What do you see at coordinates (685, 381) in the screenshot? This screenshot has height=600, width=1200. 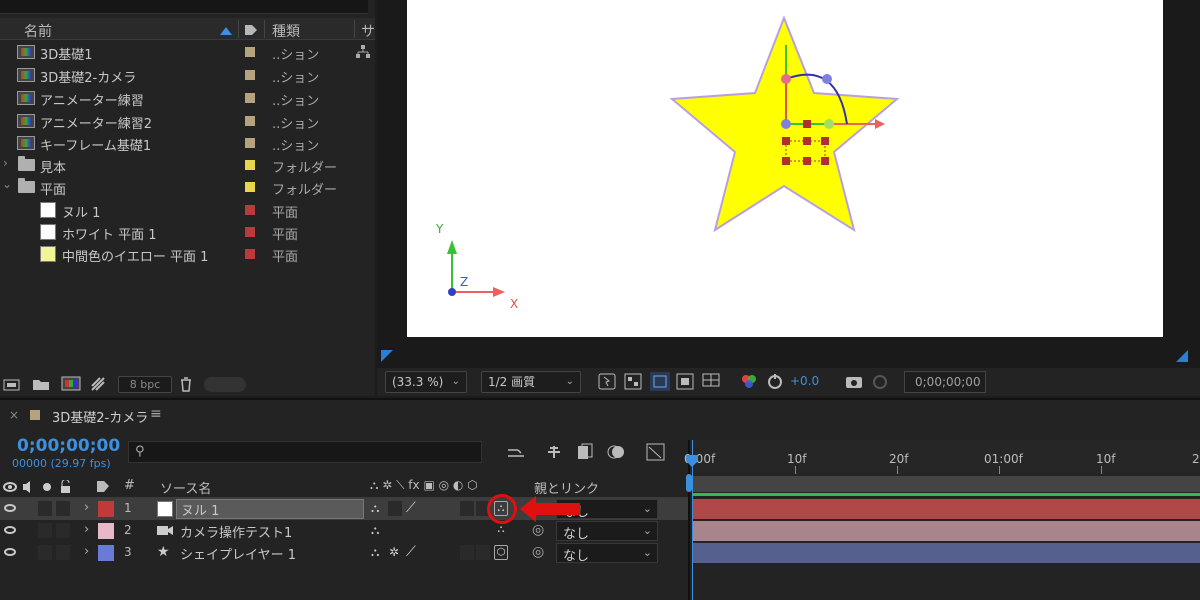 I see `region-of-interest-icon` at bounding box center [685, 381].